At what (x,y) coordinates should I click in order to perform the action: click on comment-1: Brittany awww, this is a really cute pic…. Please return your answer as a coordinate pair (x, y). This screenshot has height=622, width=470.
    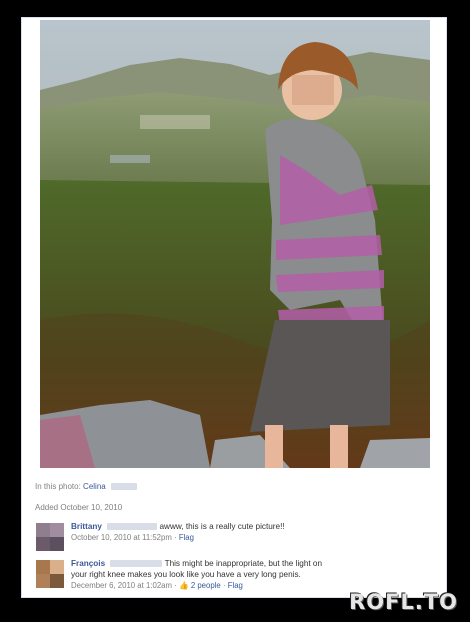
    Looking at the image, I should click on (236, 538).